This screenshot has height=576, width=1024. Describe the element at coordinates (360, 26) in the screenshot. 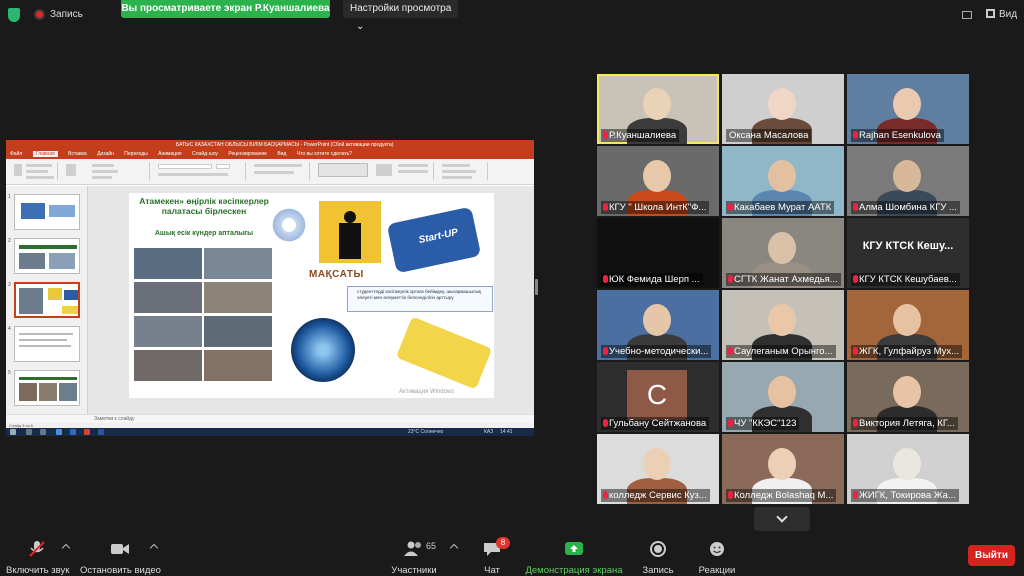

I see `chevron-down-icon: ⌄` at that location.